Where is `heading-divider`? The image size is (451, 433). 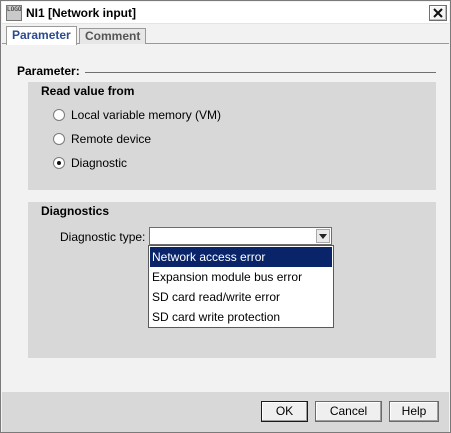
heading-divider is located at coordinates (260, 72).